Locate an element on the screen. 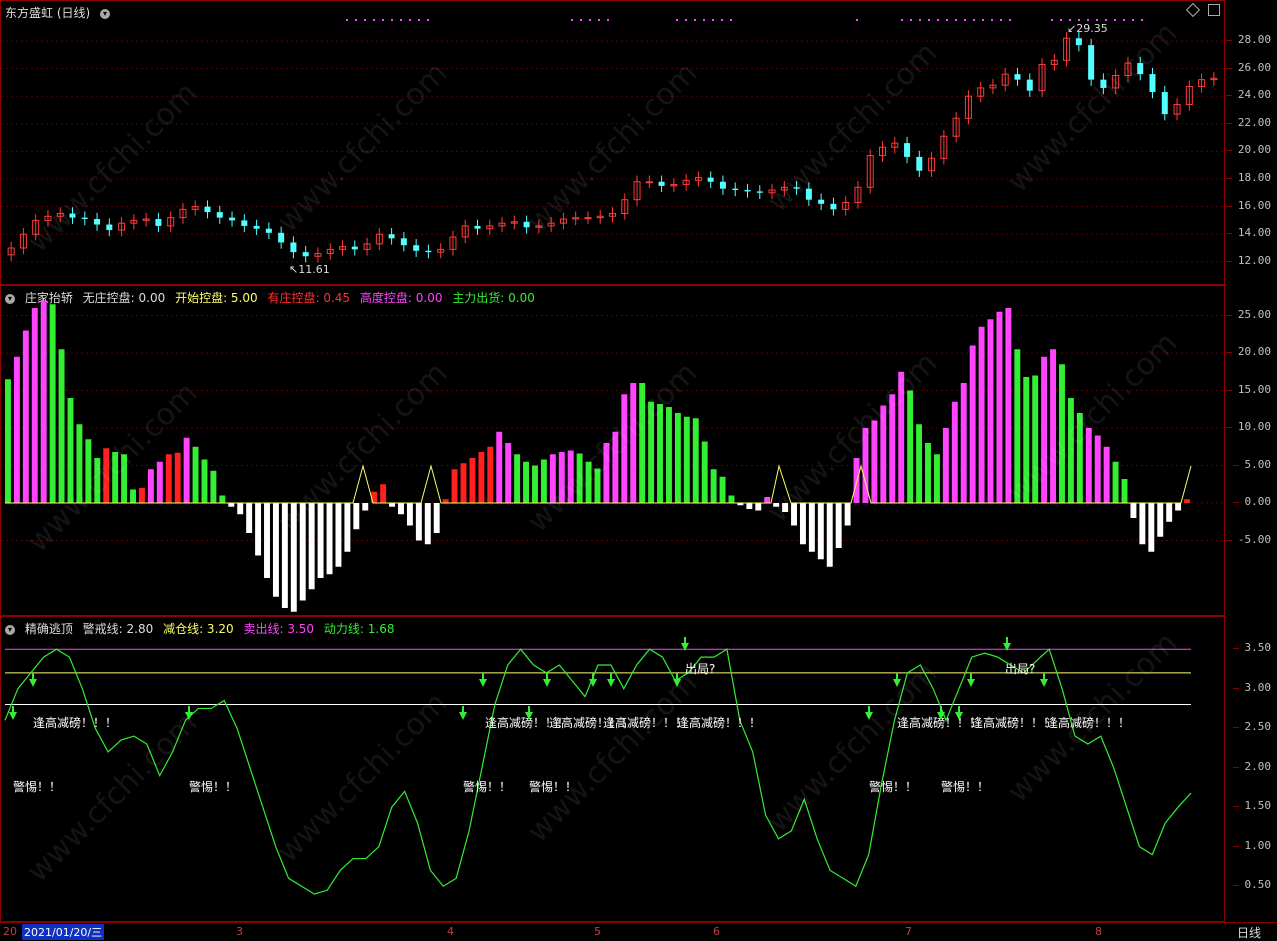 The width and height of the screenshot is (1277, 941). date-first-label: 20 is located at coordinates (10, 931).